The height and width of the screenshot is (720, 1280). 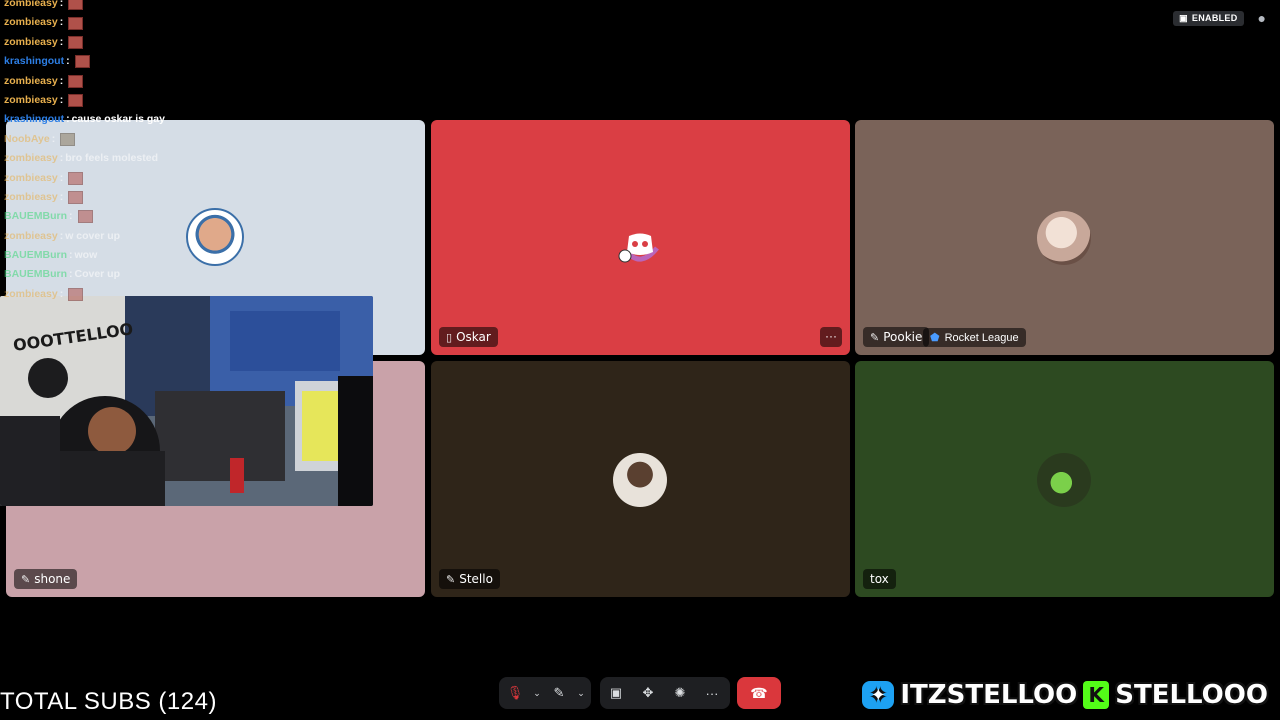 I want to click on screen-share-icon: ▣, so click(x=616, y=692).